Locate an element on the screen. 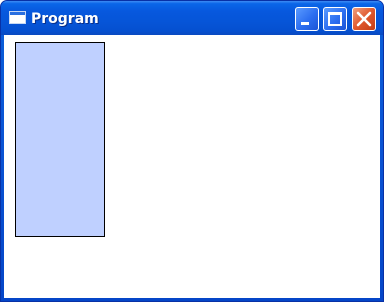 The width and height of the screenshot is (384, 302). minimize-icon is located at coordinates (305, 23).